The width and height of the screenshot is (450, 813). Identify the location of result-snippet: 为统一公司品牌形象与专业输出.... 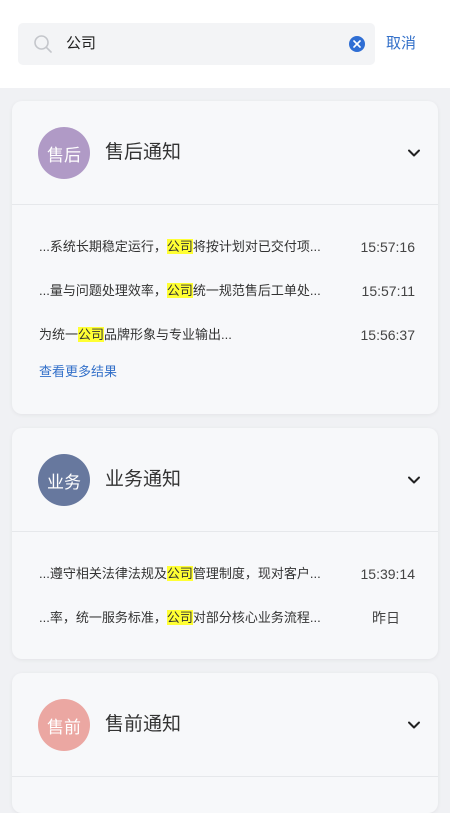
(135, 334).